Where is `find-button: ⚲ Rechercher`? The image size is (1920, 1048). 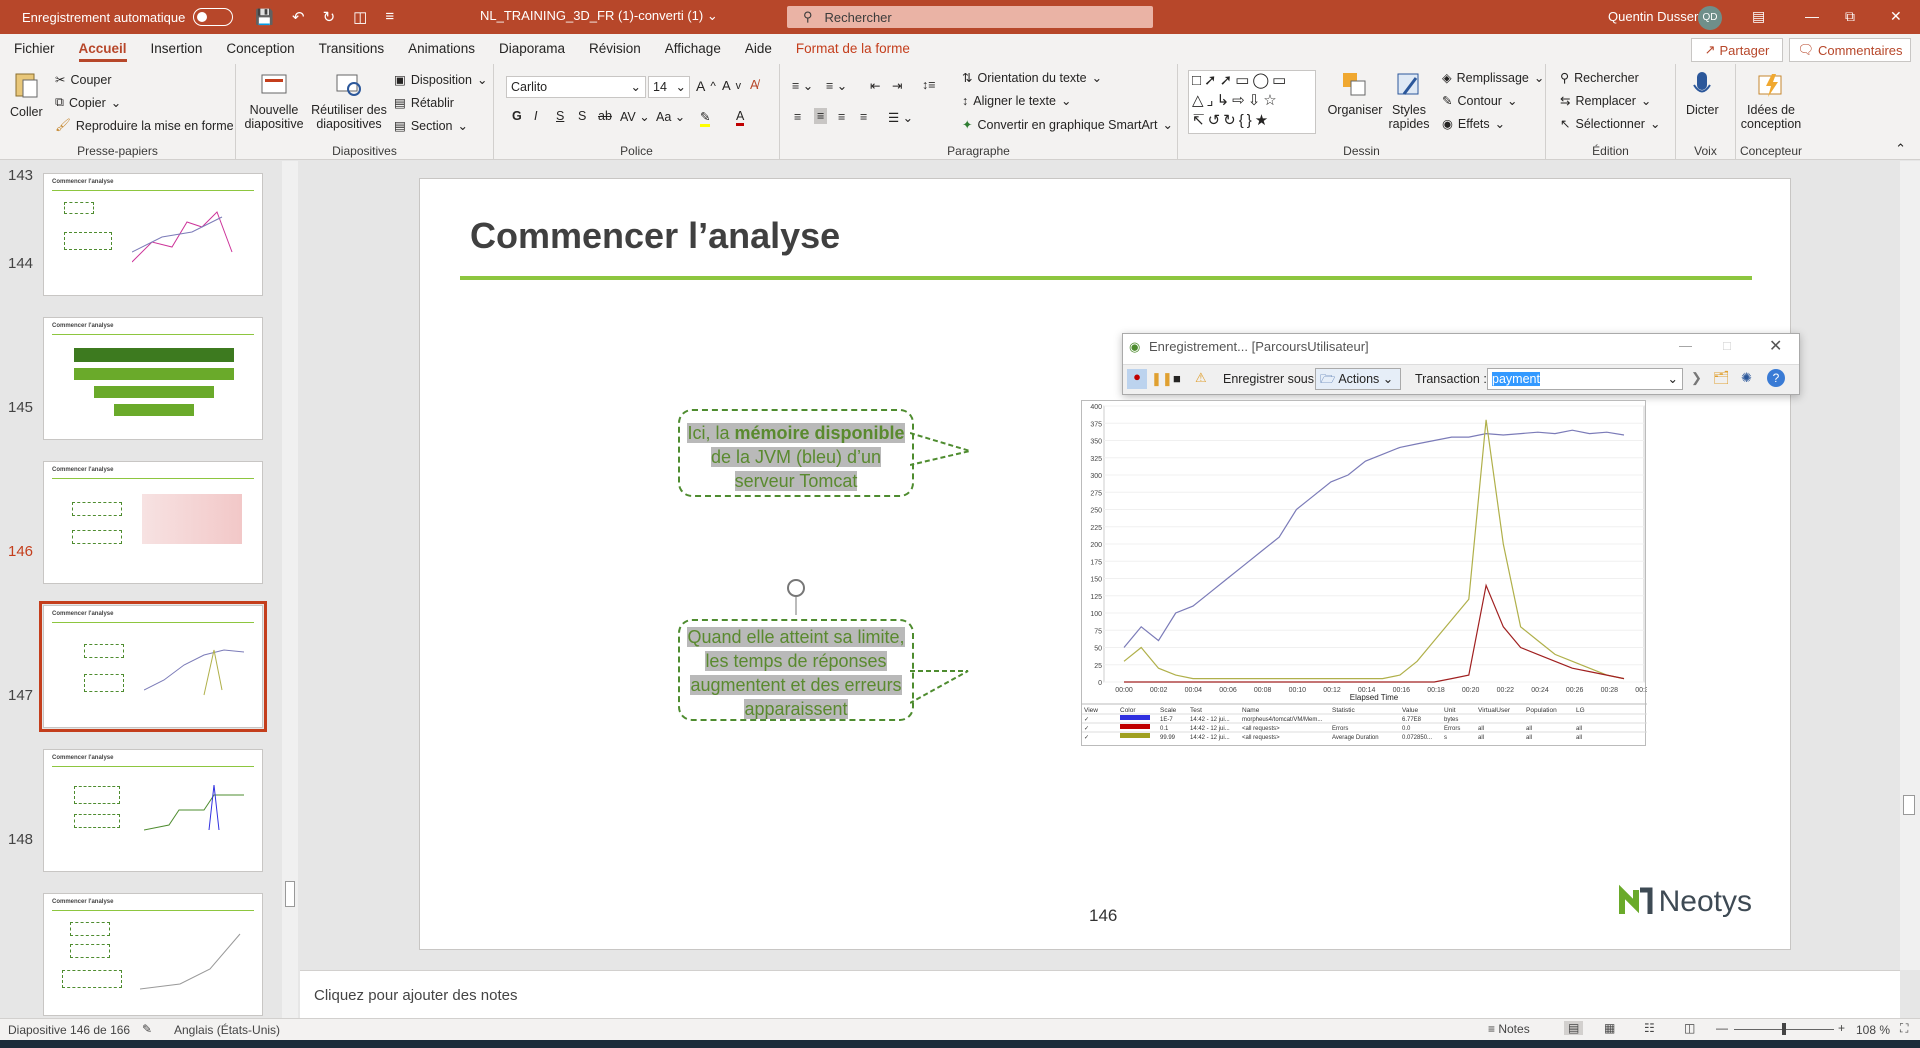 find-button: ⚲ Rechercher is located at coordinates (1599, 78).